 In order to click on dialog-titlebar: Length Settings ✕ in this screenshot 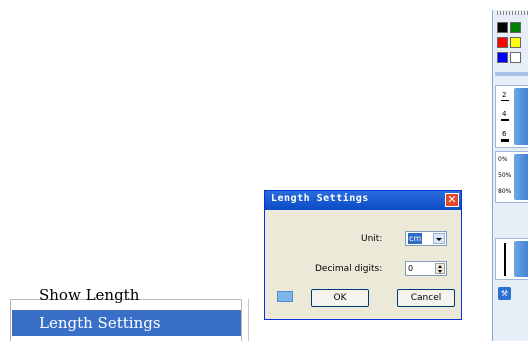, I will do `click(363, 200)`.